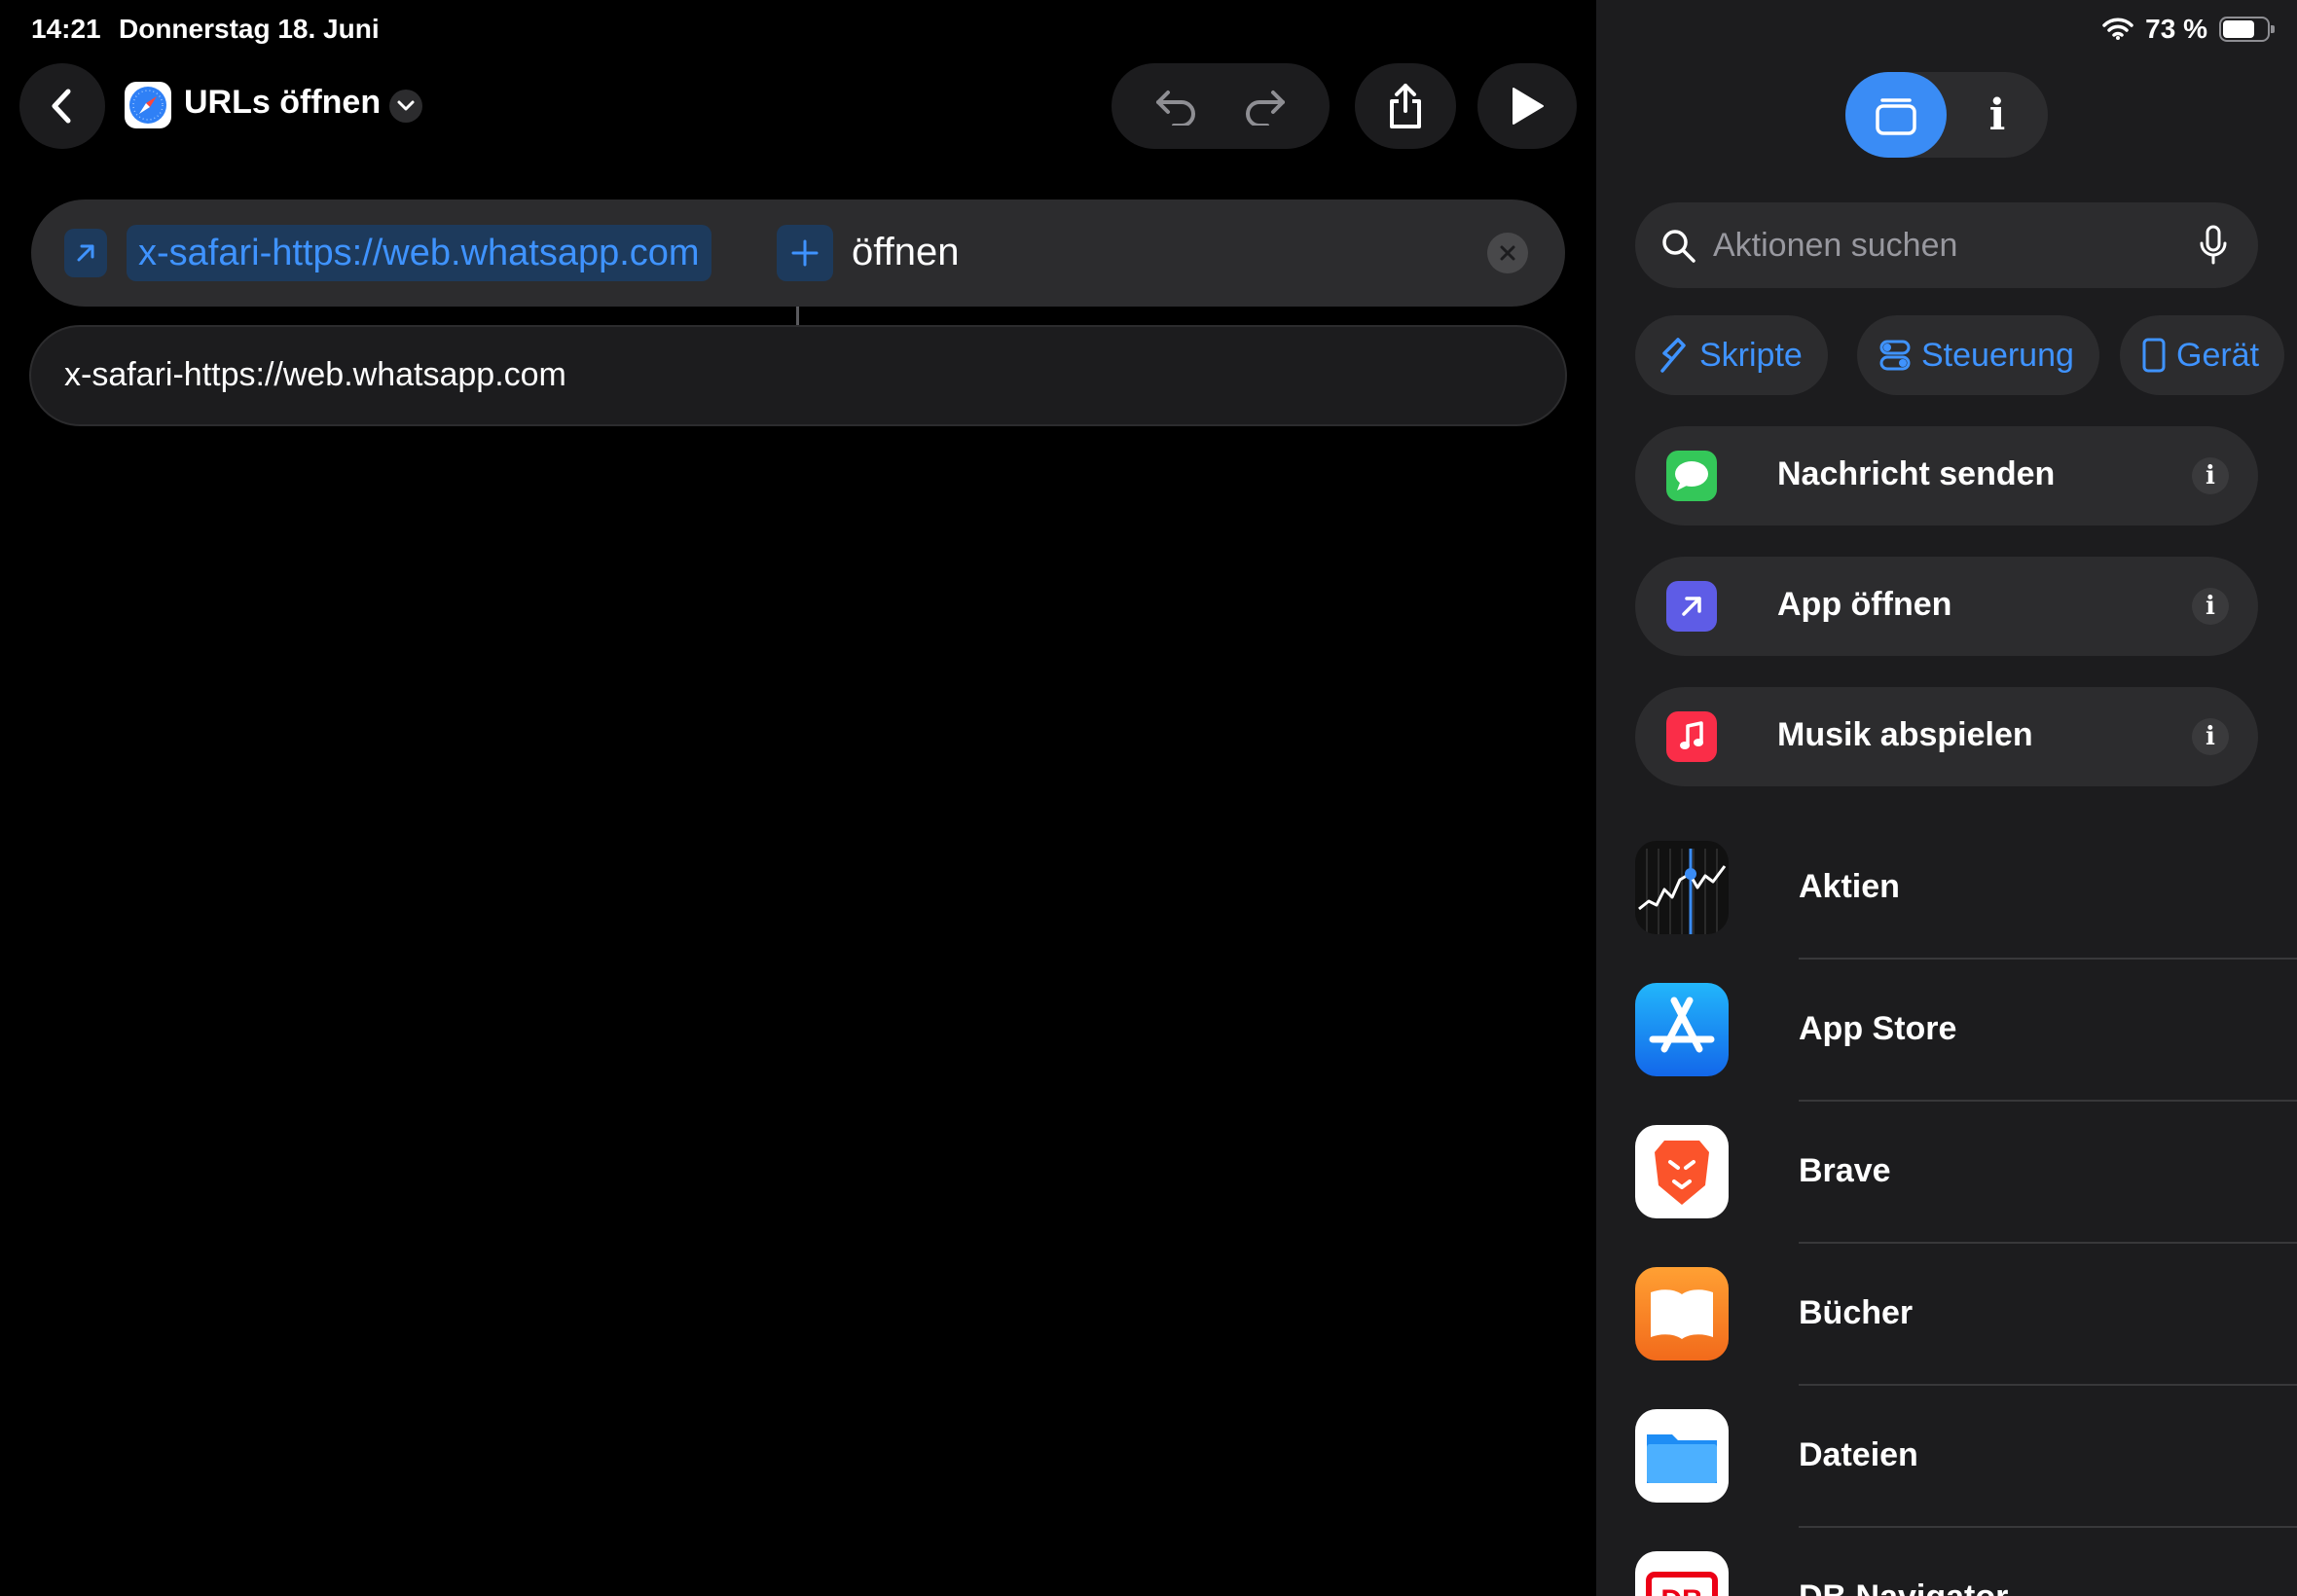 This screenshot has height=1596, width=2297. I want to click on battery-icon, so click(2247, 30).